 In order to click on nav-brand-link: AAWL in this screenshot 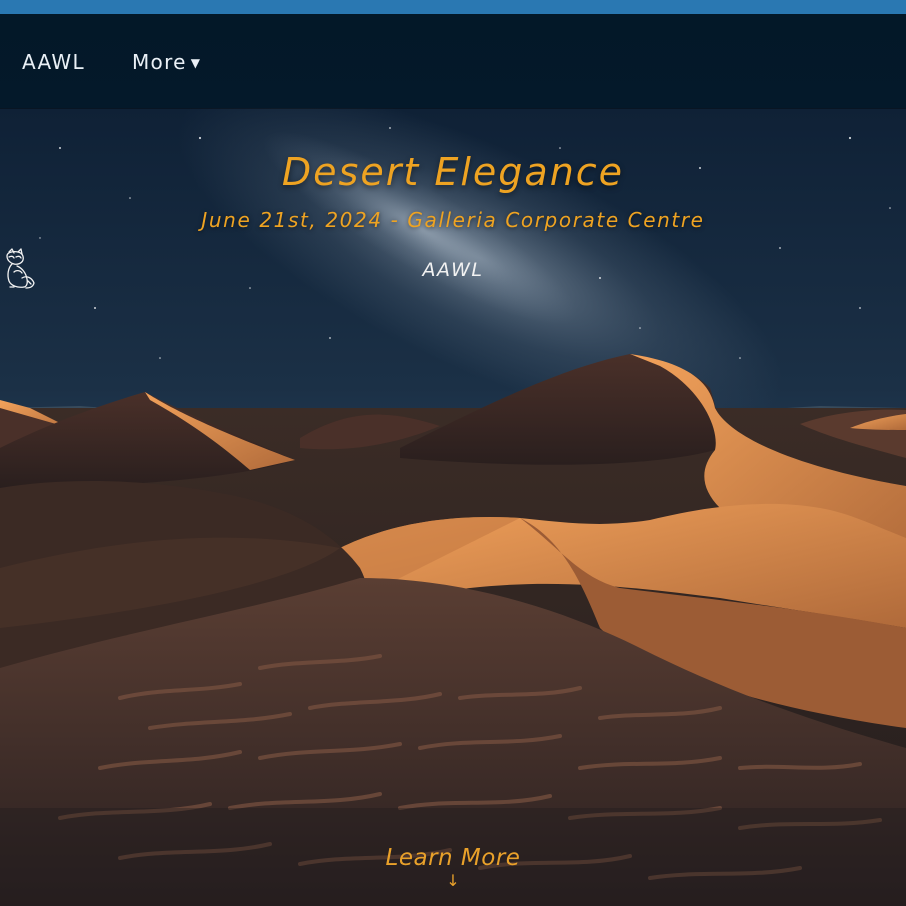, I will do `click(53, 62)`.